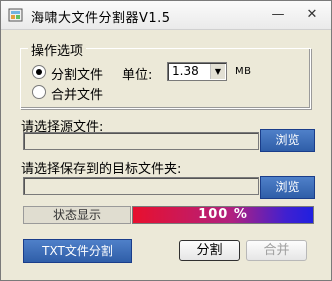 This screenshot has width=332, height=281. What do you see at coordinates (101, 169) in the screenshot?
I see `target-folder-label: 请选择保存到的目标文件夹:` at bounding box center [101, 169].